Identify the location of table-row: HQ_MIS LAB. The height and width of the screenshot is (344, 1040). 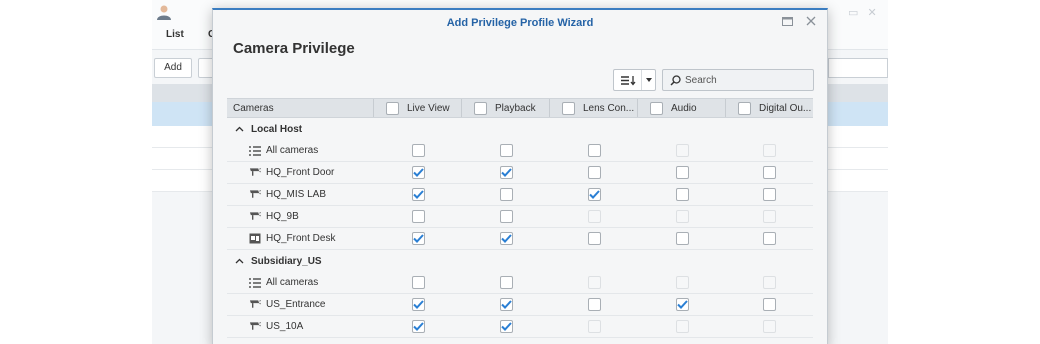
(520, 195).